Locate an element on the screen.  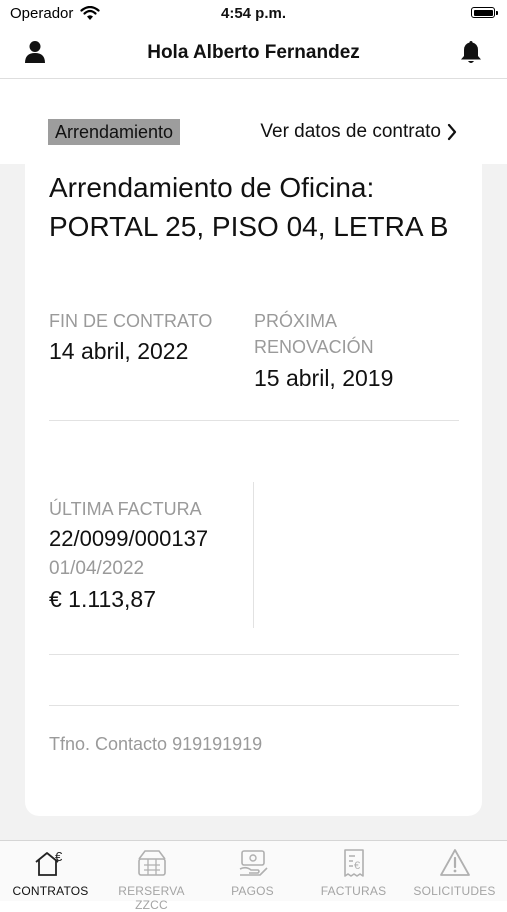
end-date-value: 14 abril, 2022 is located at coordinates (119, 351).